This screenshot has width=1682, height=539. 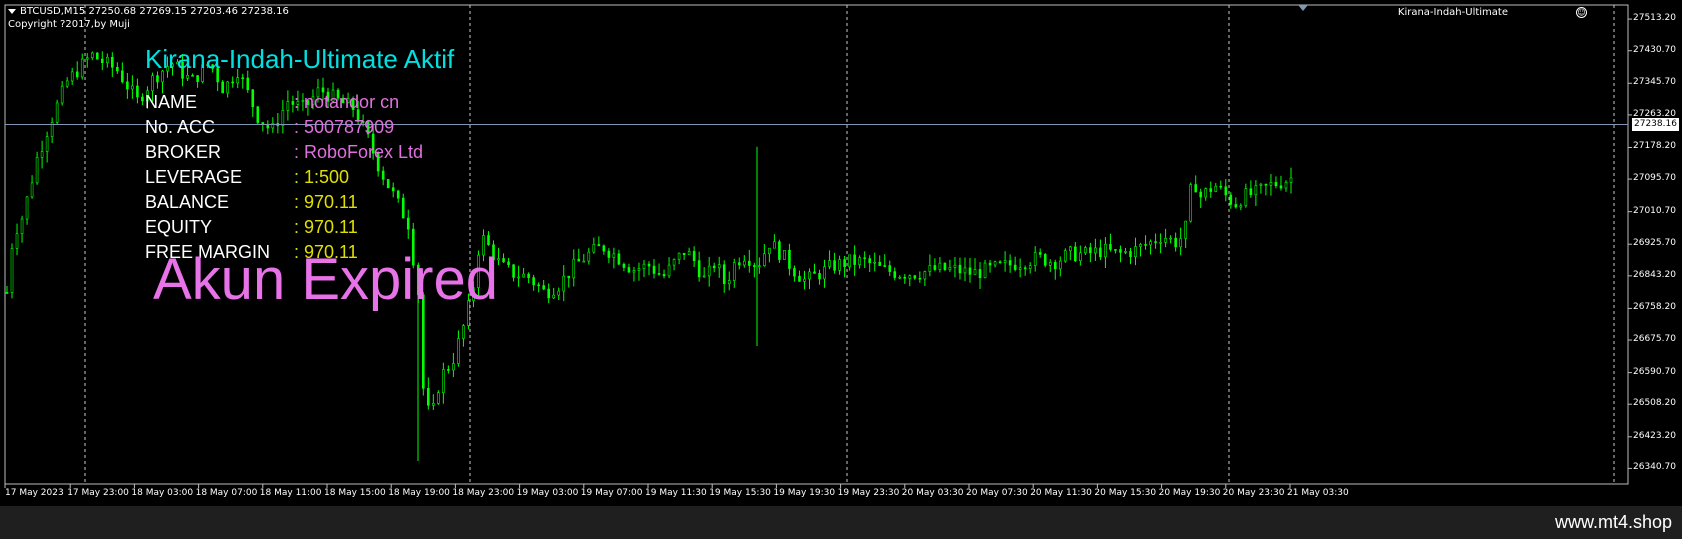 What do you see at coordinates (326, 227) in the screenshot?
I see `info-value: : 970.11` at bounding box center [326, 227].